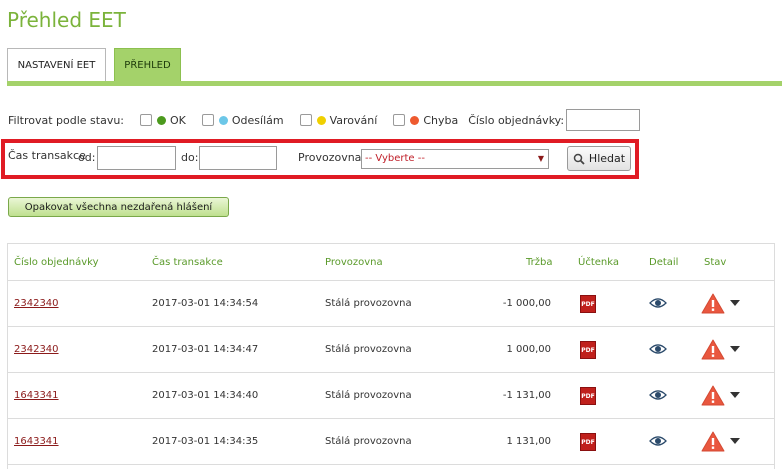  Describe the element at coordinates (47, 155) in the screenshot. I see `time-label: Čas transakce` at that location.